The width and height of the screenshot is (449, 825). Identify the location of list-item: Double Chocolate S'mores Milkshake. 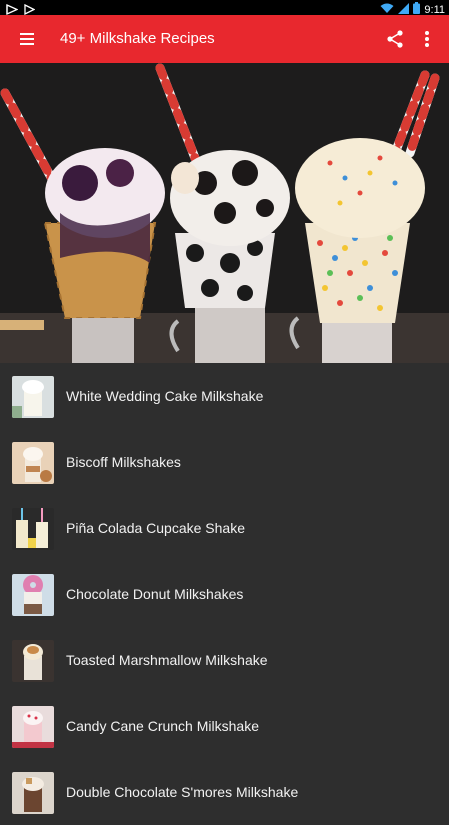
(224, 792).